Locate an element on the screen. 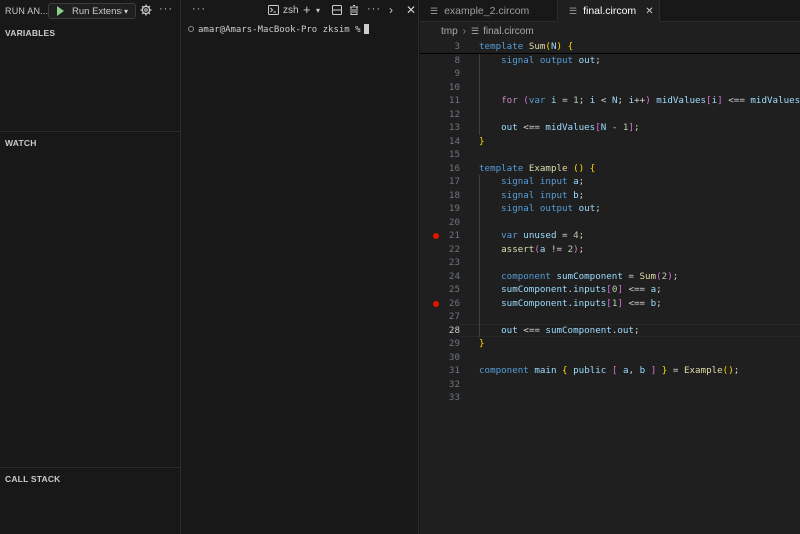 This screenshot has height=534, width=800. split-terminal-icon is located at coordinates (337, 11).